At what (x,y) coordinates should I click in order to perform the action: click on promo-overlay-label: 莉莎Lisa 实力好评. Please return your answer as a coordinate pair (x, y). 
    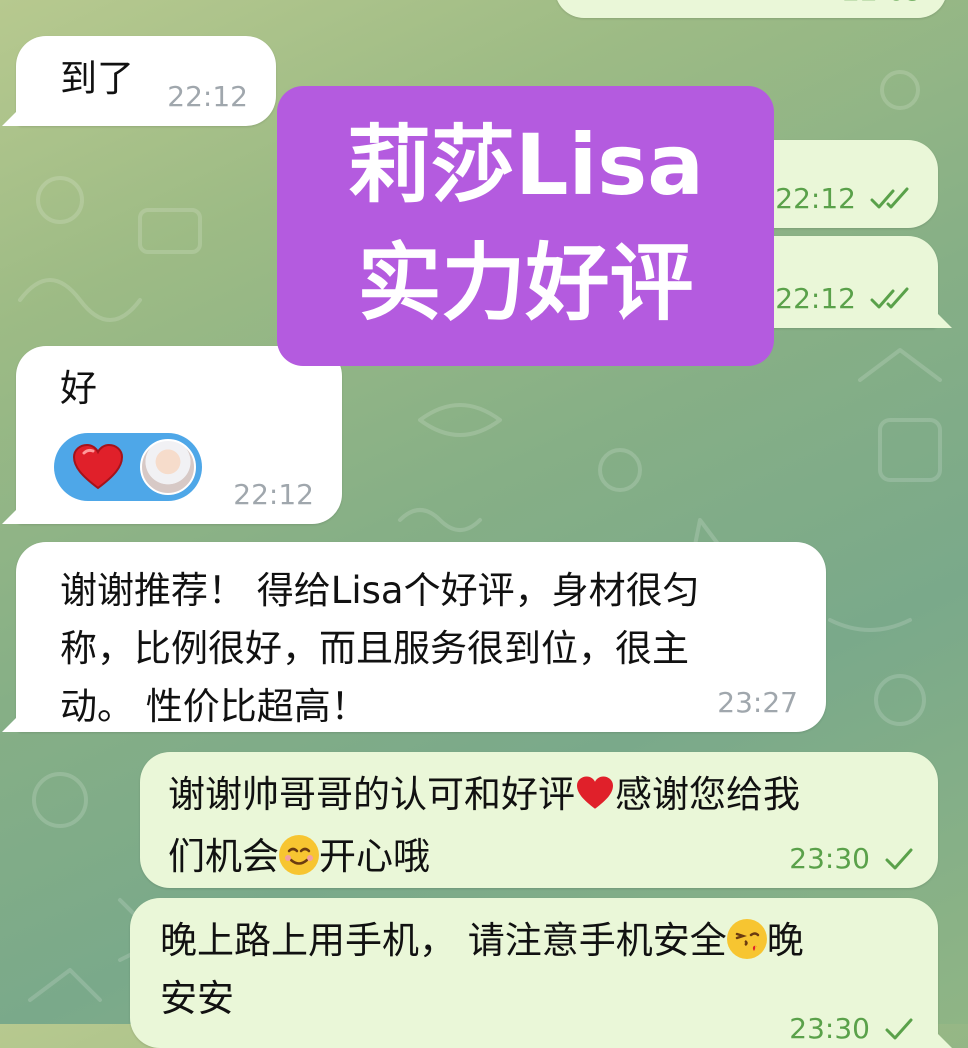
    Looking at the image, I should click on (525, 226).